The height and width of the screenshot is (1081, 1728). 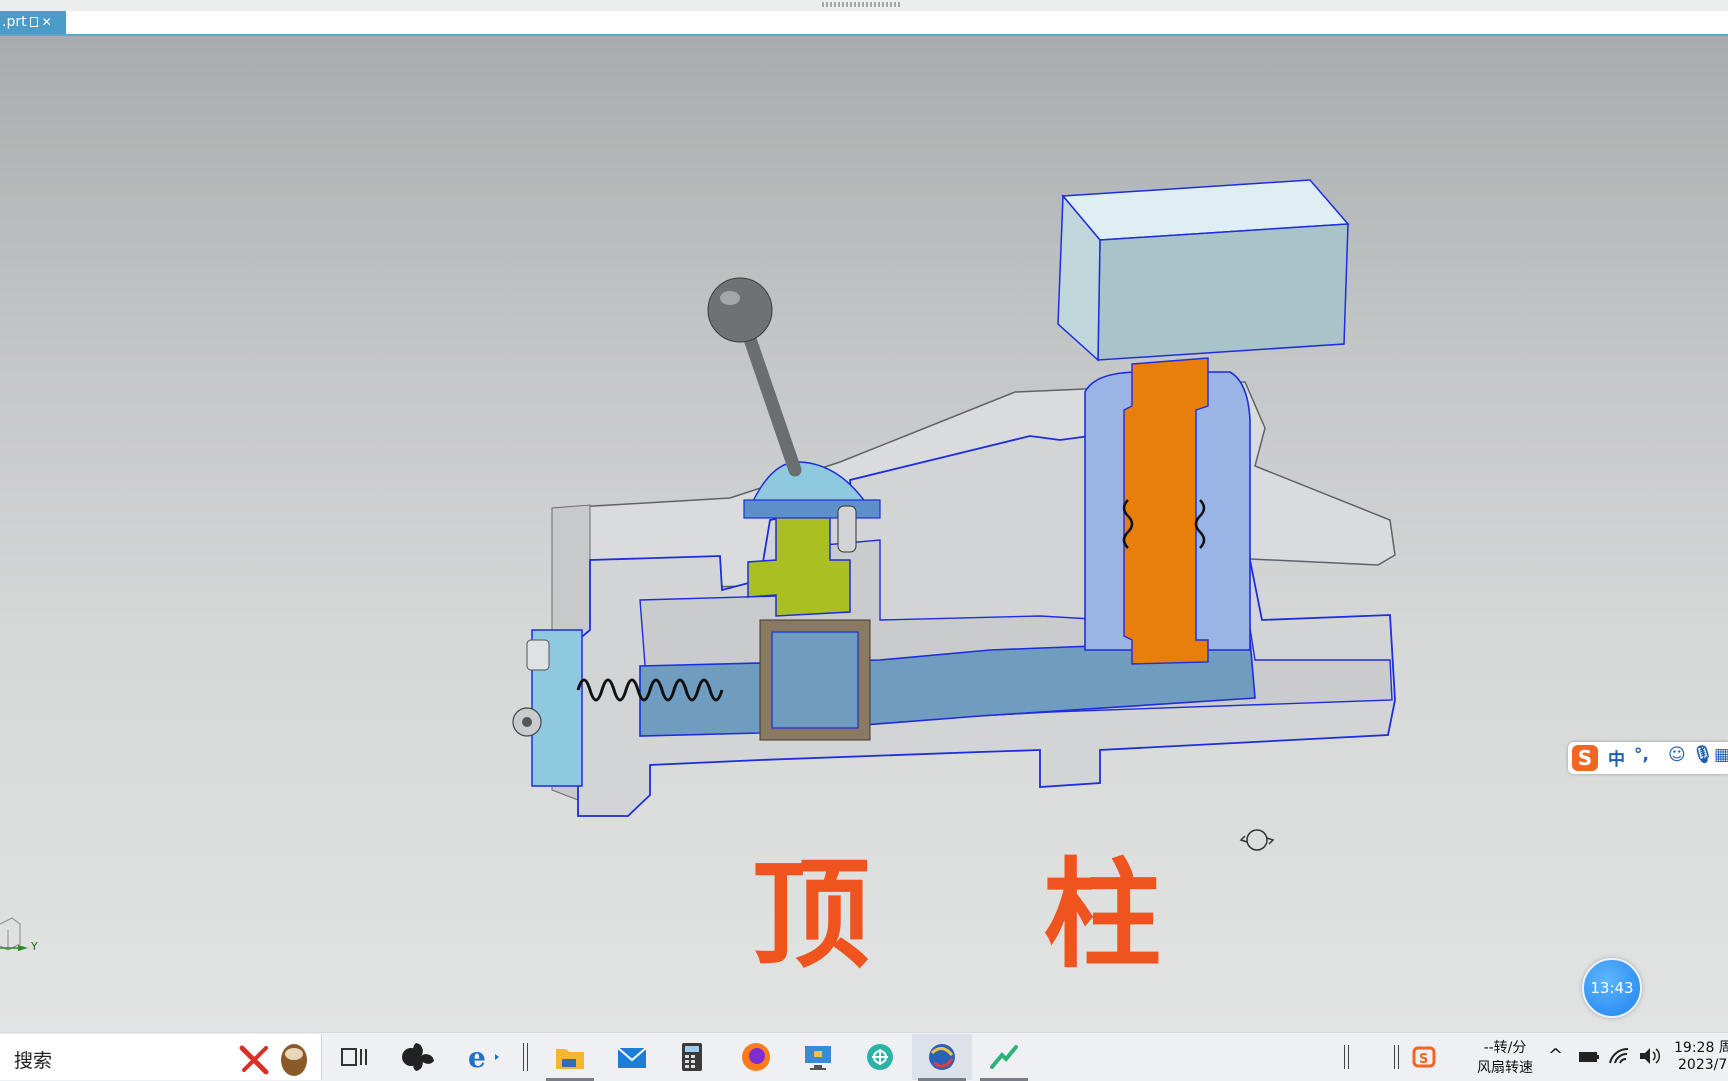 I want to click on volume-icon, so click(x=1650, y=1056).